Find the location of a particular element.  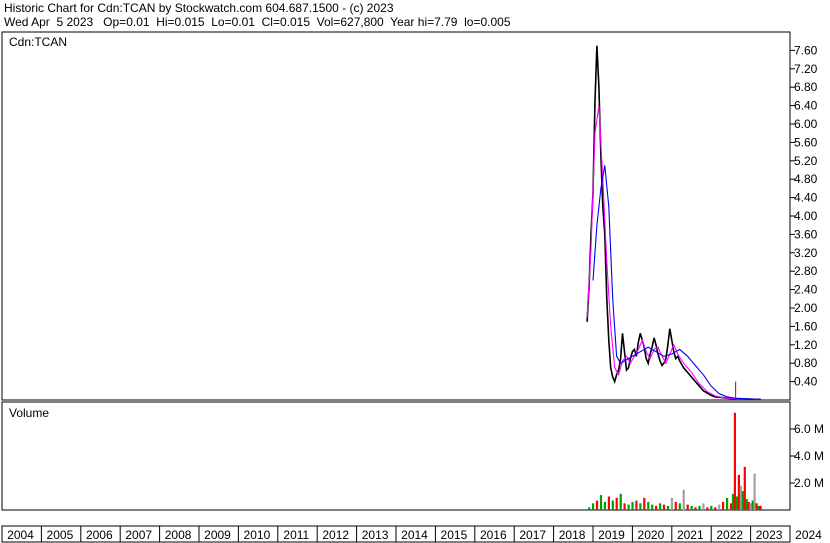

price-y-tick-label: 5.60 is located at coordinates (806, 142).